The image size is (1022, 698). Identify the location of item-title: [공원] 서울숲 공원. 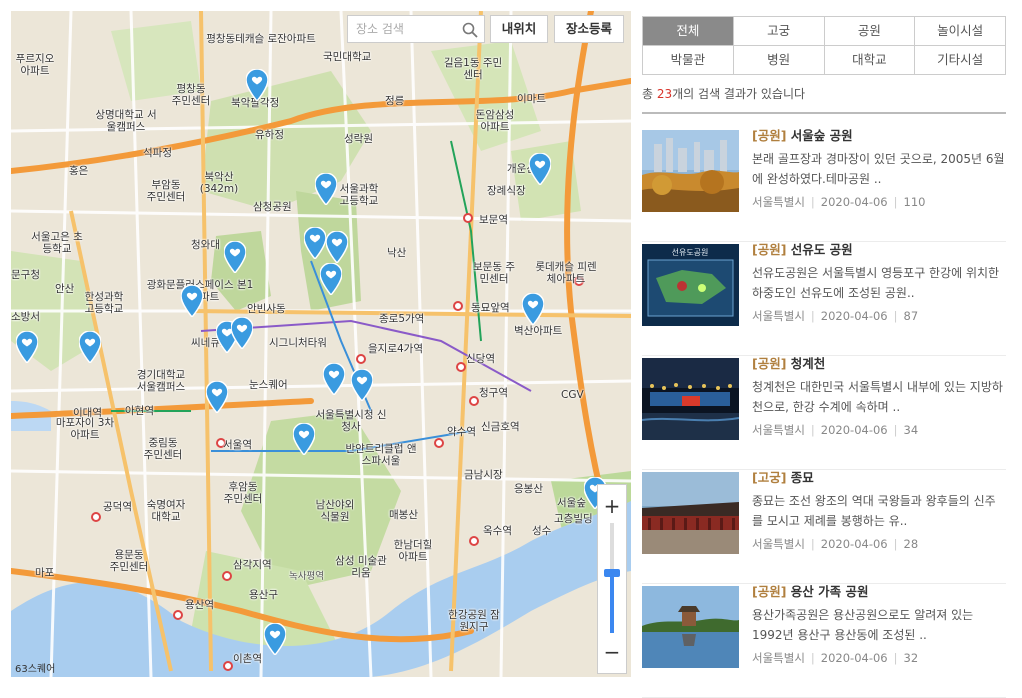
(879, 136).